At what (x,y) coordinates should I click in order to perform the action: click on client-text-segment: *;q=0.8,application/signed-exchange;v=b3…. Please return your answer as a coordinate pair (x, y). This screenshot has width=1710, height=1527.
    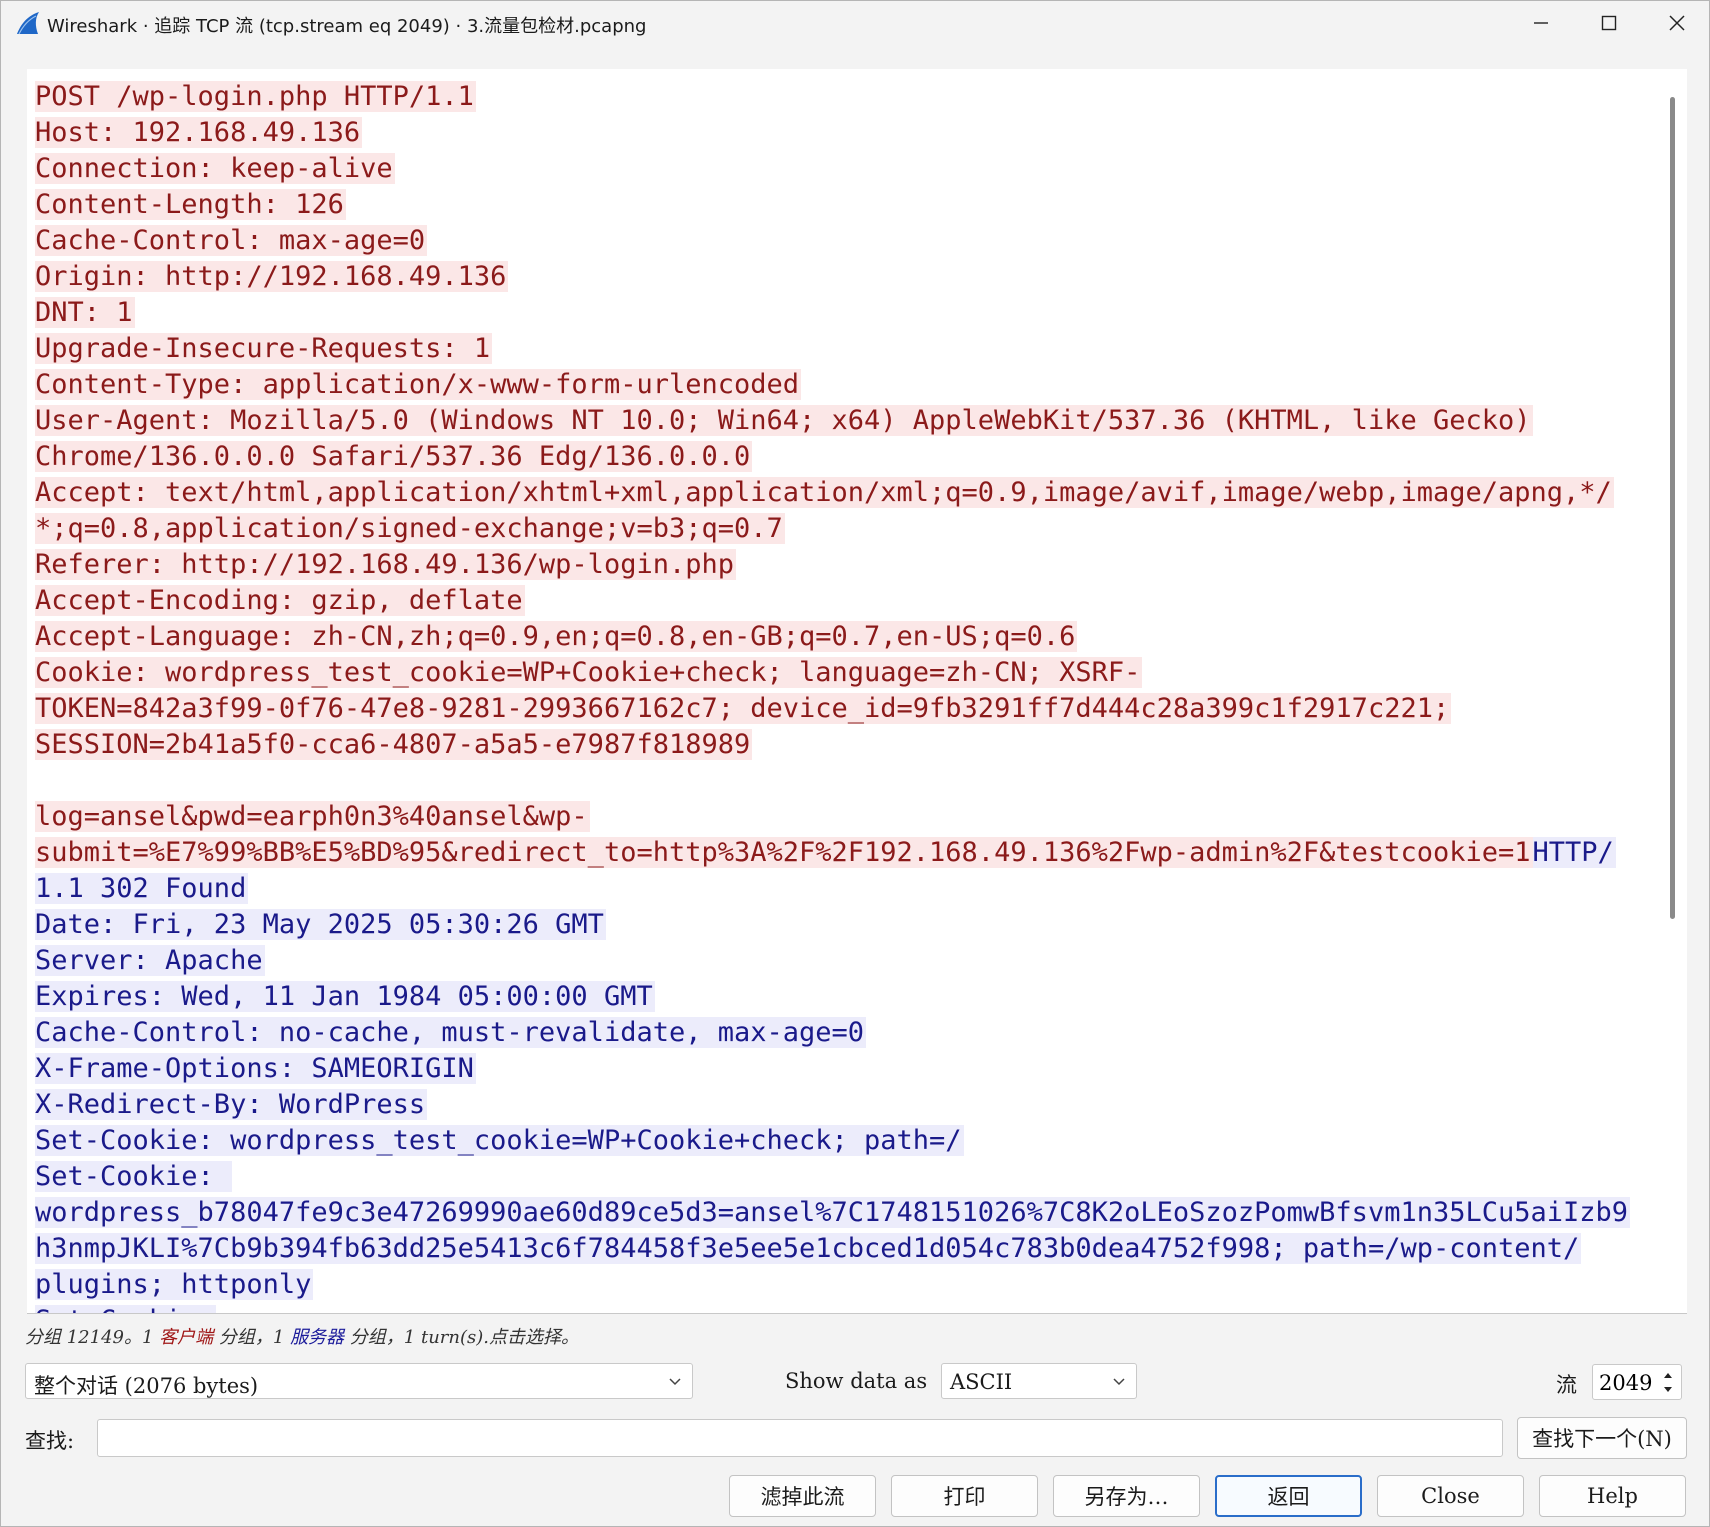
    Looking at the image, I should click on (410, 528).